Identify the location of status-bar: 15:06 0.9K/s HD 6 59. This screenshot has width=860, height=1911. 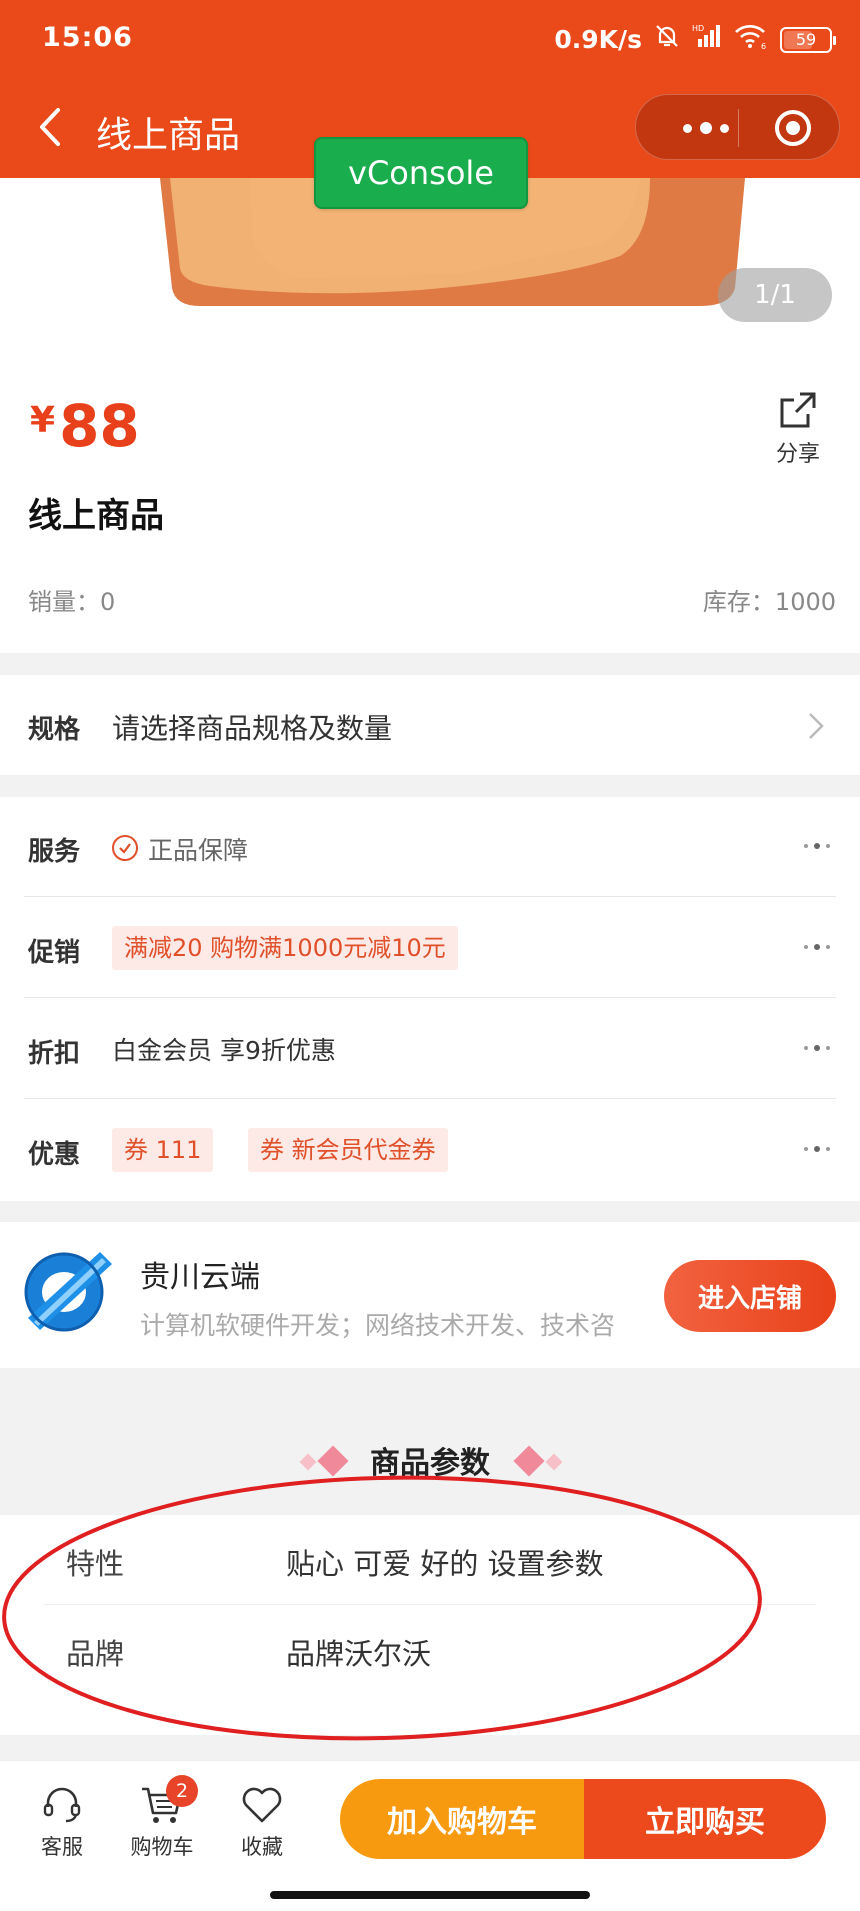
(439, 42).